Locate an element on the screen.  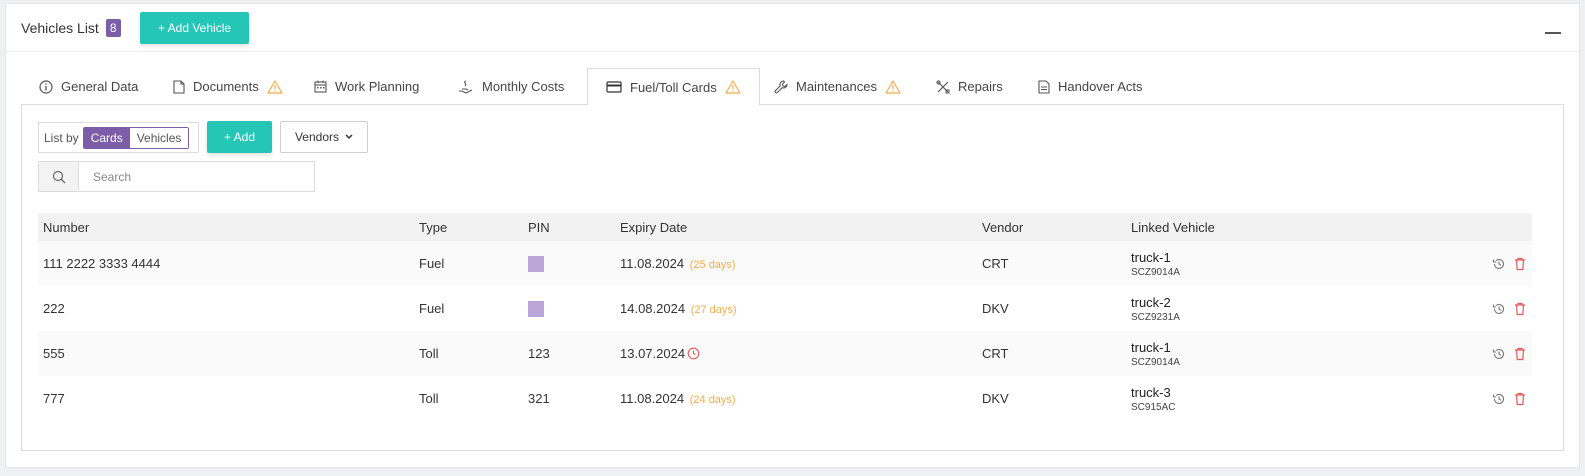
cell-vendor: DKV is located at coordinates (995, 308).